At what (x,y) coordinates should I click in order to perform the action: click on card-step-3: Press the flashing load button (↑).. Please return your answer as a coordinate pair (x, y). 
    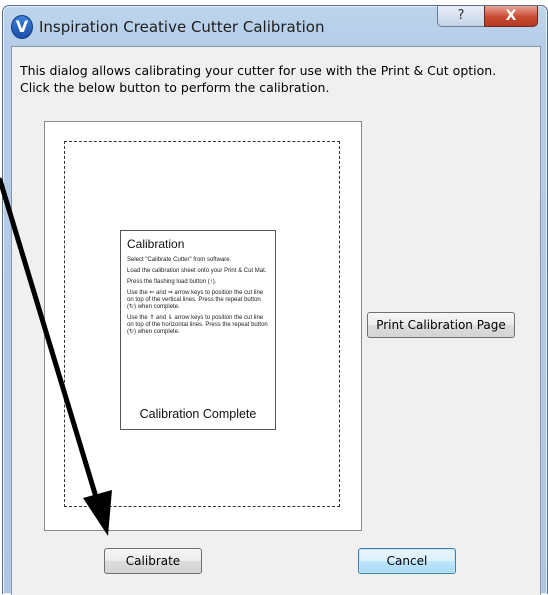
    Looking at the image, I should click on (172, 282).